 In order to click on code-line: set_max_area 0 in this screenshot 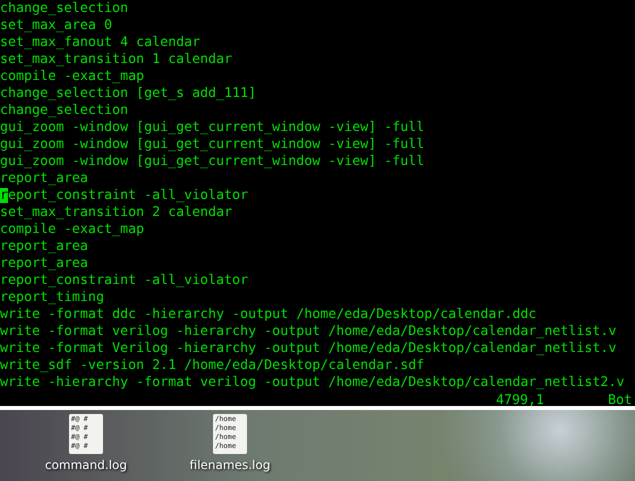, I will do `click(56, 25)`.